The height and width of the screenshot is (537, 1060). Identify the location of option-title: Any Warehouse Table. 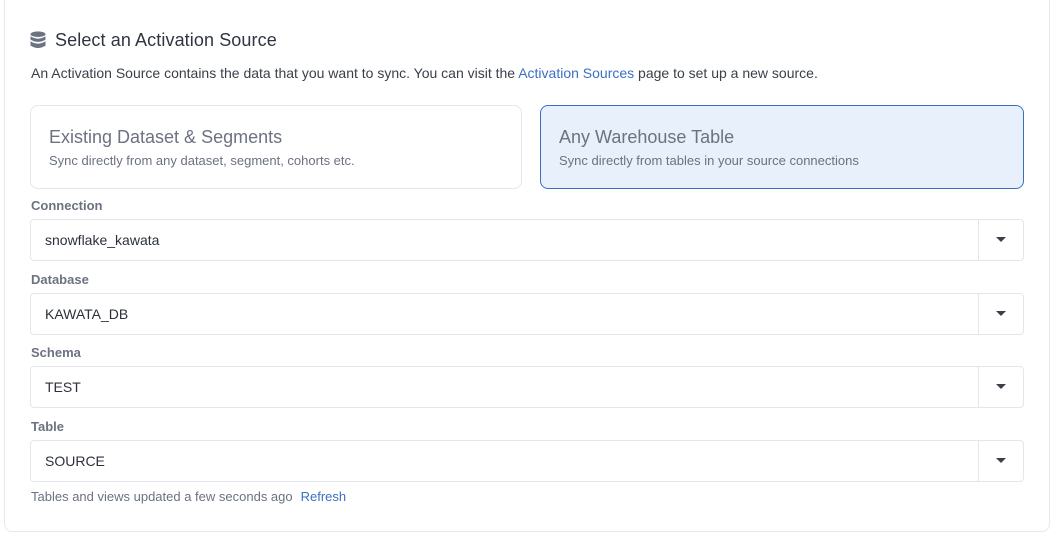
(647, 137).